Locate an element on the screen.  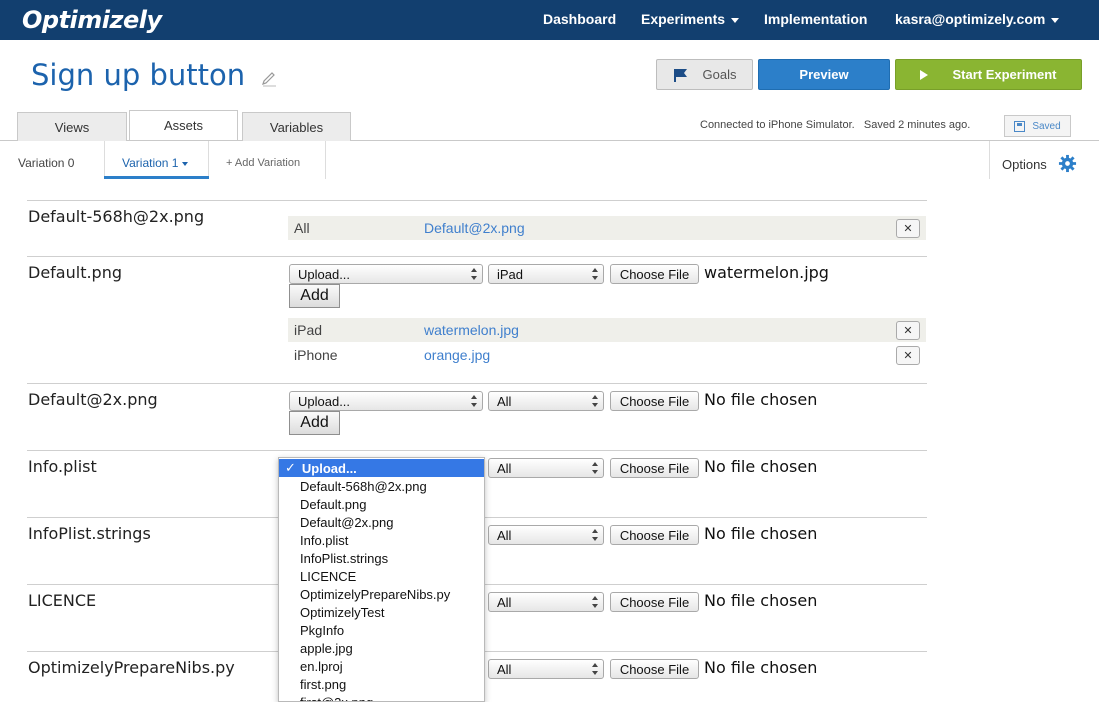
dropdown-option: PkgInfo is located at coordinates (381, 630).